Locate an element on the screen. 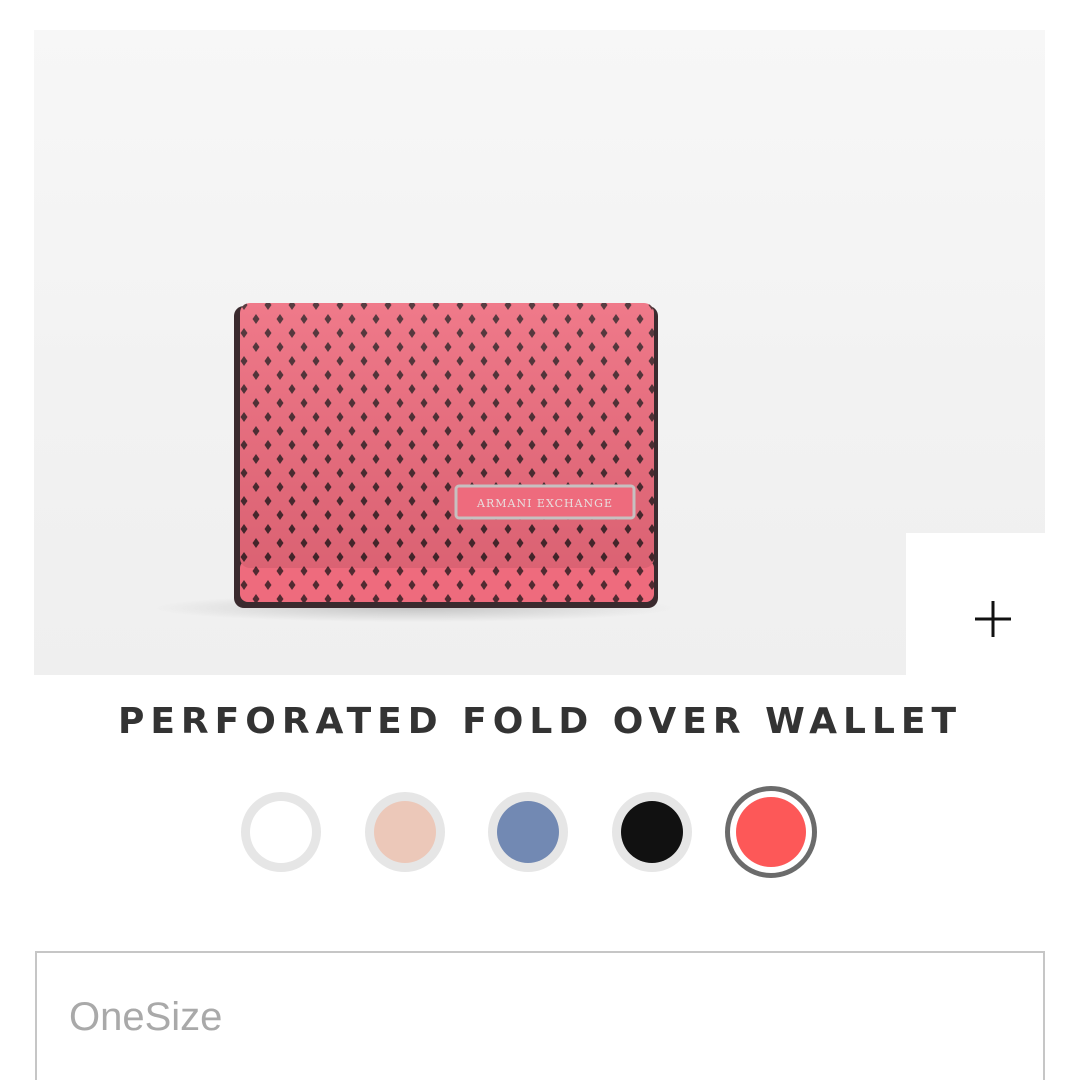 The width and height of the screenshot is (1080, 1080). swatch-black is located at coordinates (652, 832).